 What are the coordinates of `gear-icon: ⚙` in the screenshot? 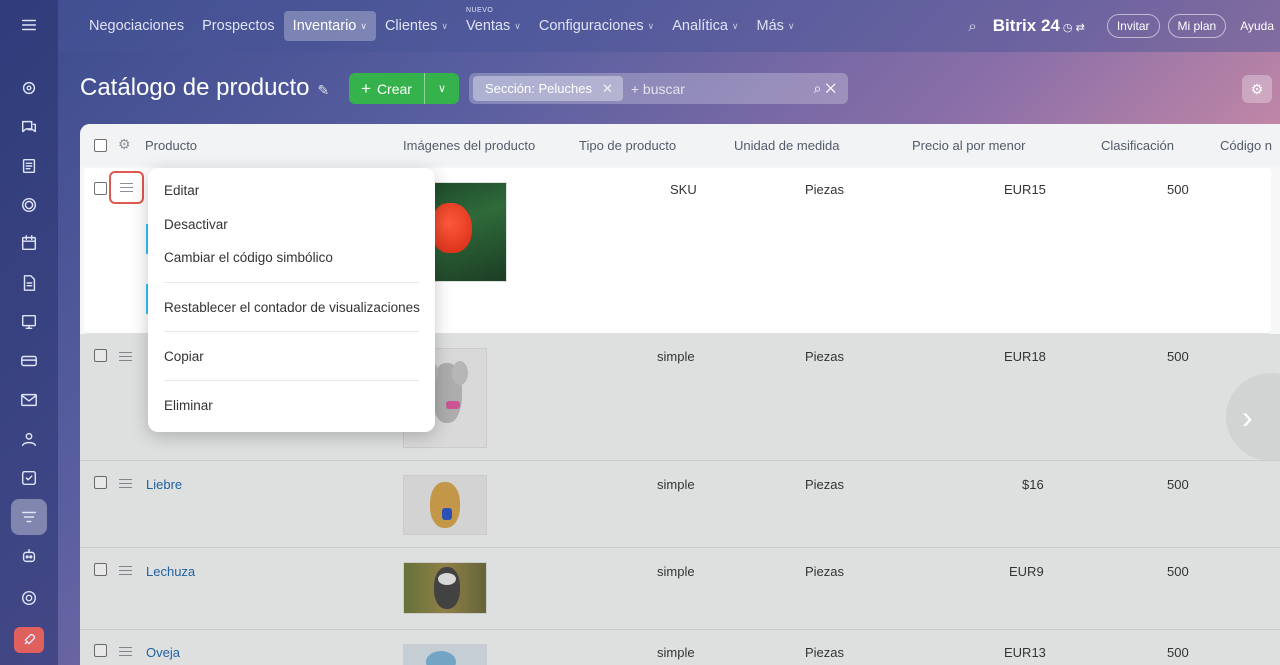 It's located at (1257, 89).